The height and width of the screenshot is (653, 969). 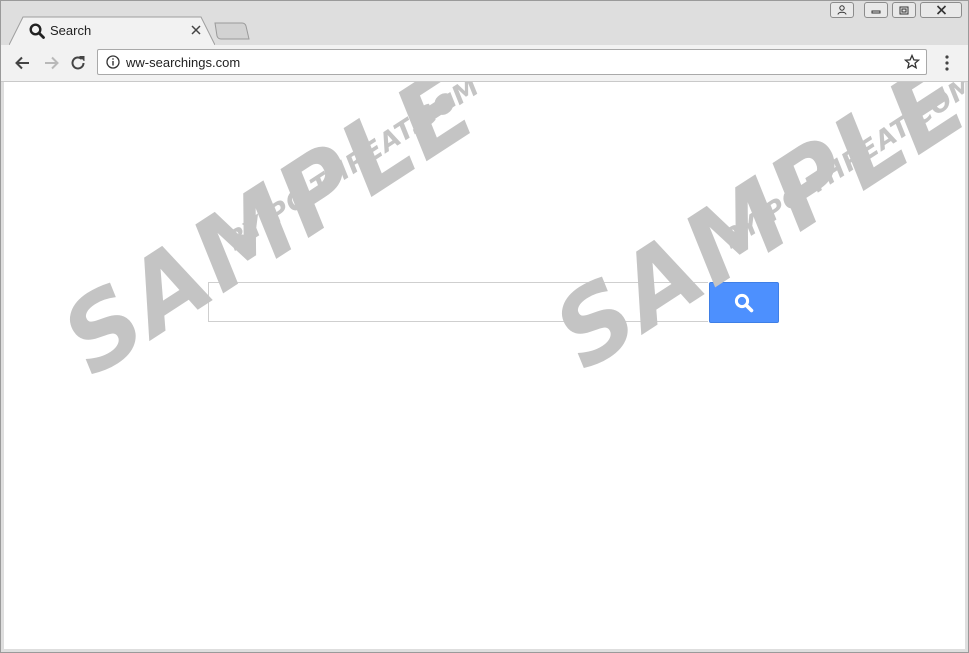 I want to click on kebab-menu-icon, so click(x=947, y=63).